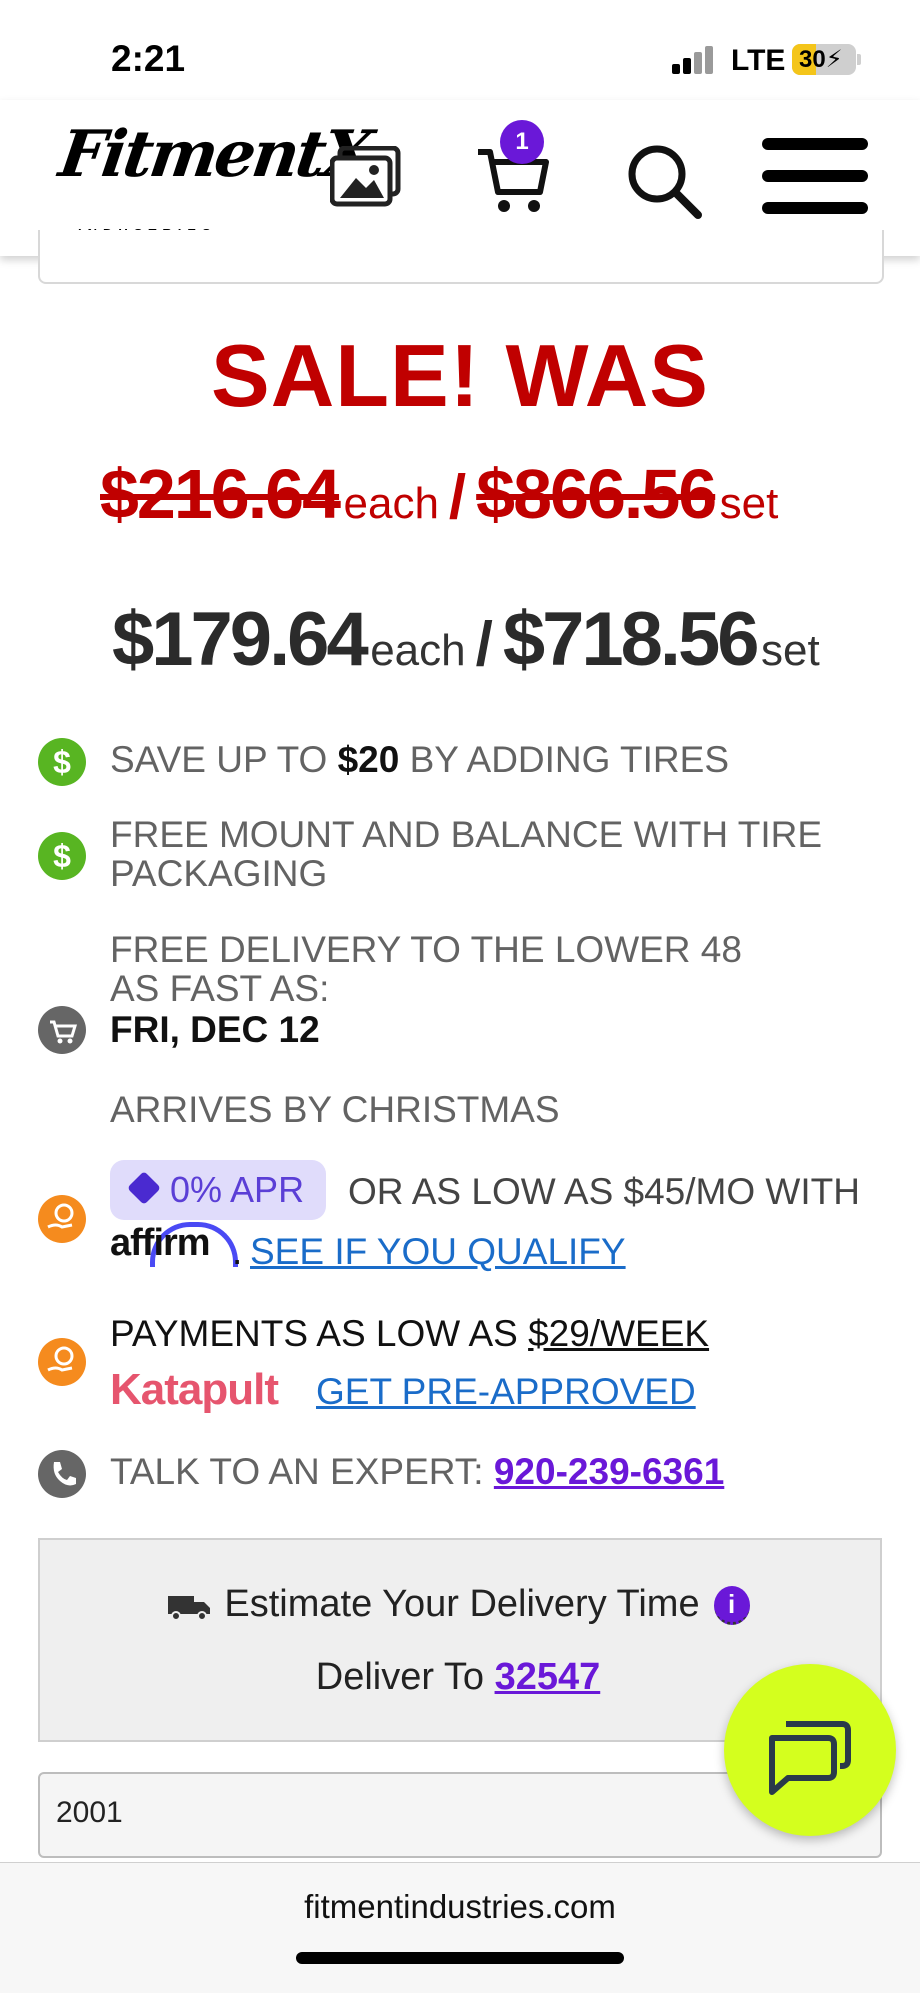  Describe the element at coordinates (522, 142) in the screenshot. I see `cart-count-badge: 1` at that location.